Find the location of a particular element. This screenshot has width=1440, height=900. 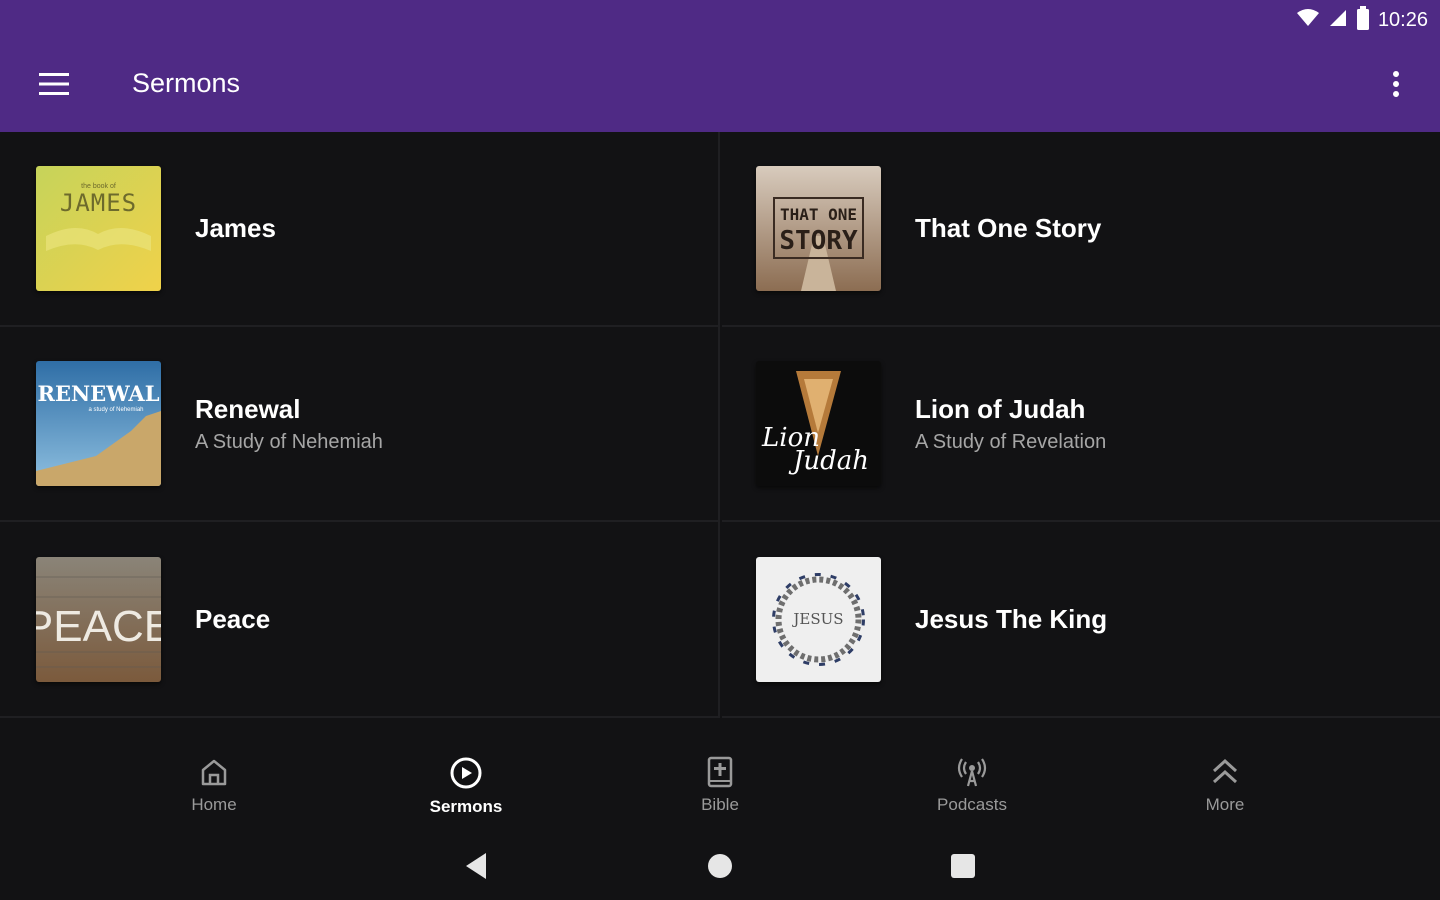

cell-signal-icon is located at coordinates (1338, 20).